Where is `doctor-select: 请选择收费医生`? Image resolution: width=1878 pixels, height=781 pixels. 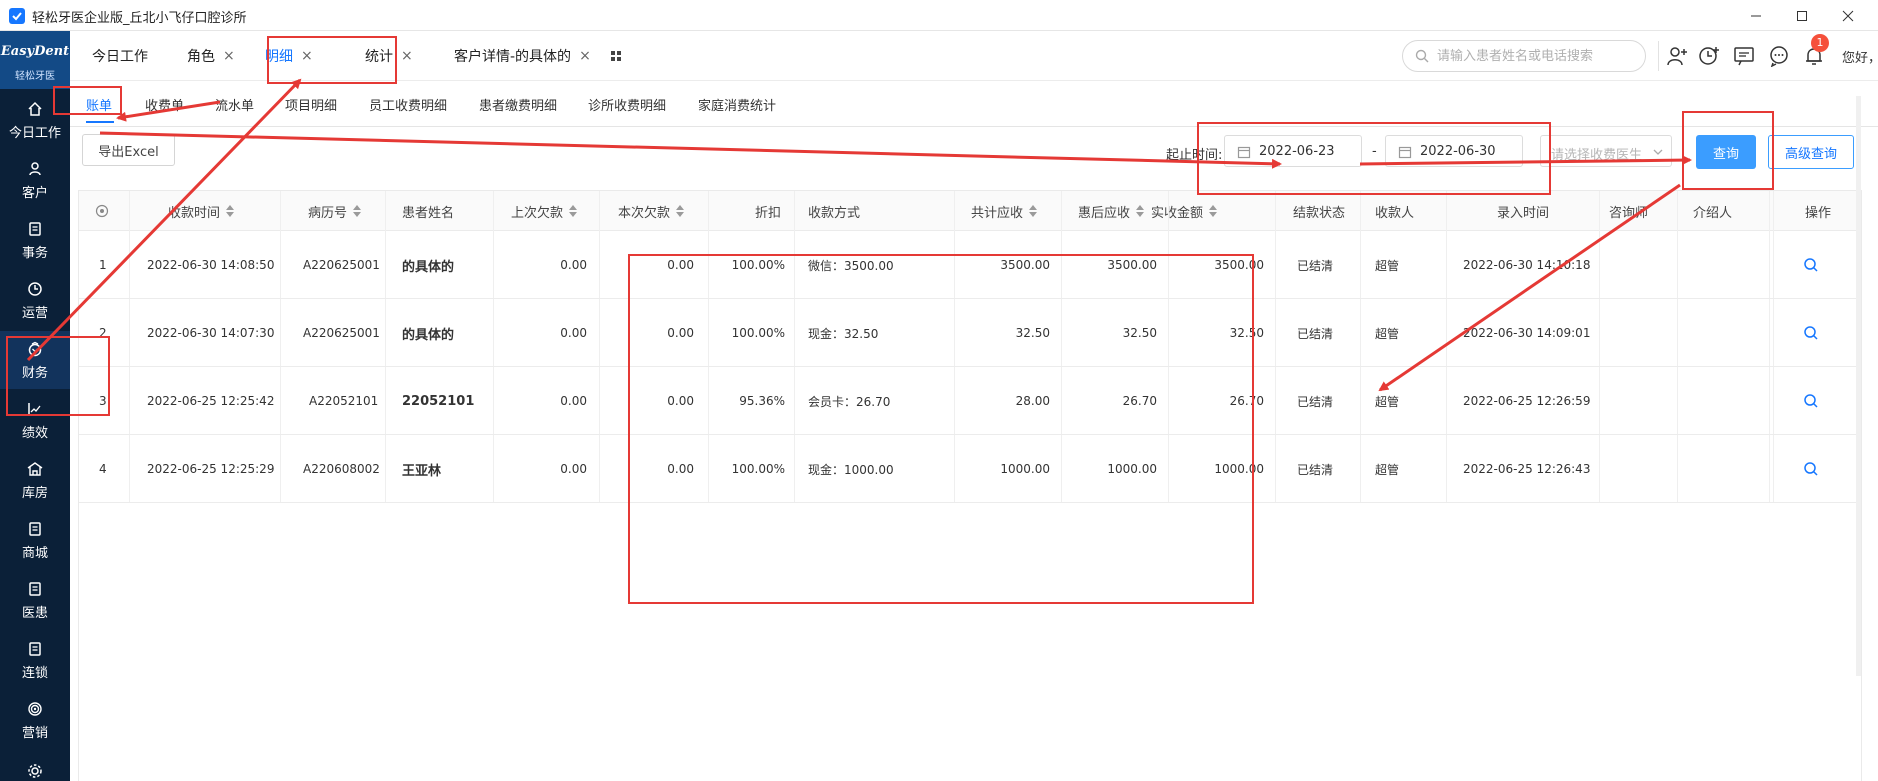 doctor-select: 请选择收费医生 is located at coordinates (1606, 151).